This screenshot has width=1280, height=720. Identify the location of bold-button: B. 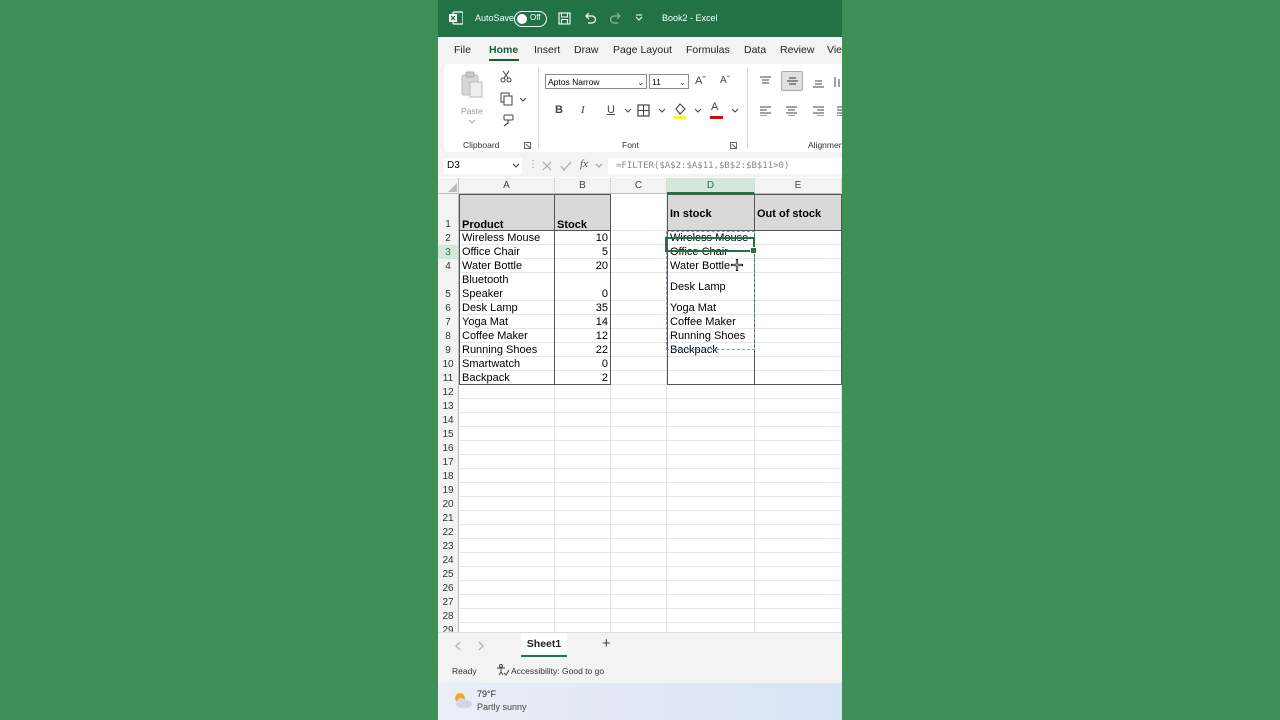
(559, 110).